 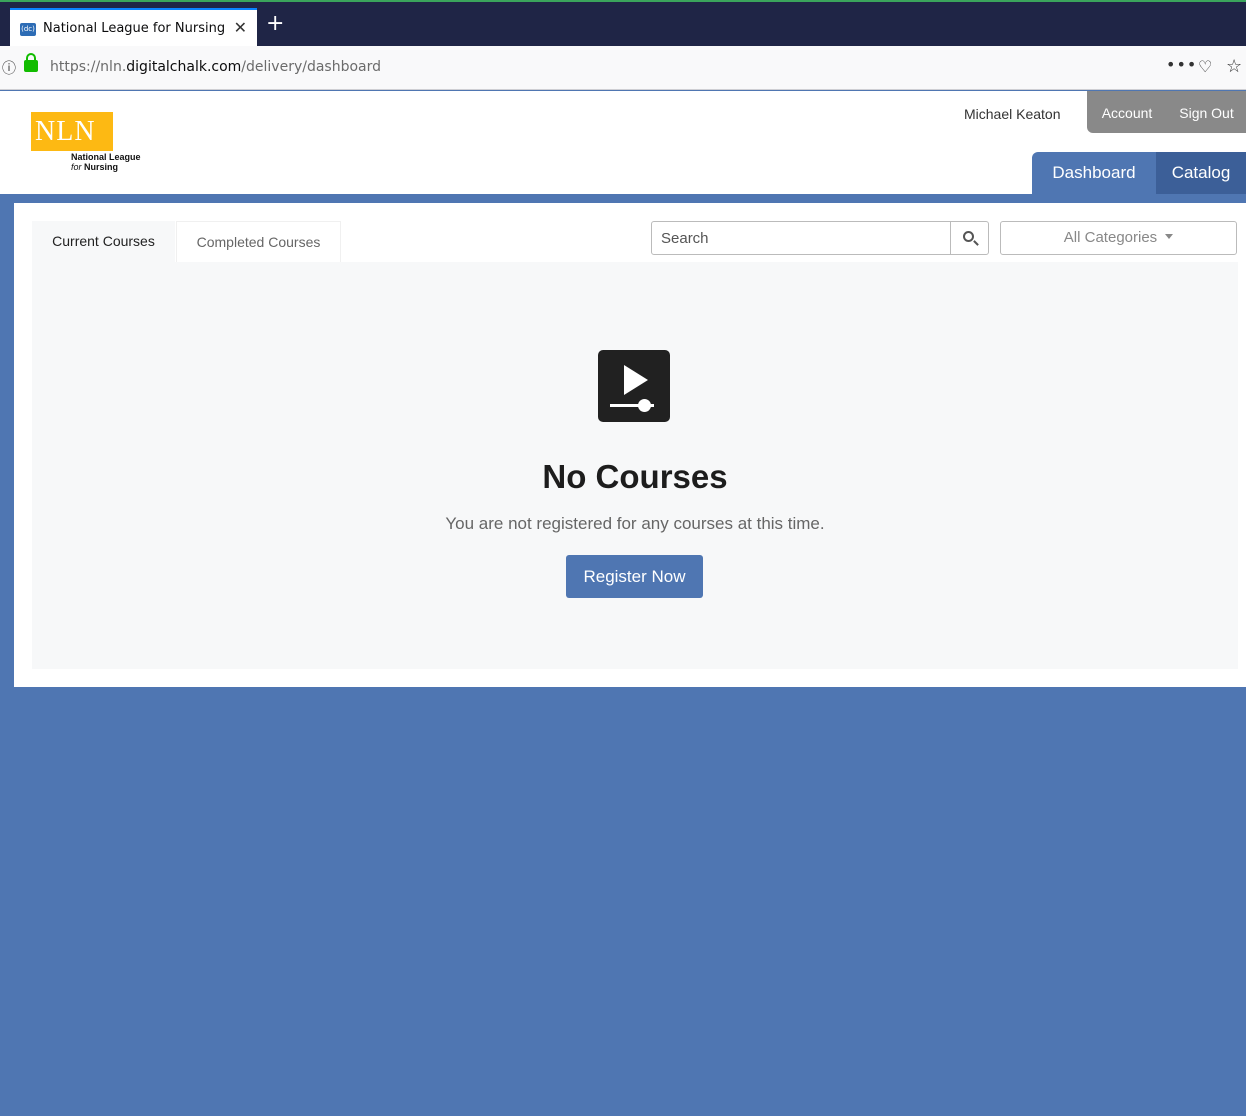 I want to click on nln-logo: NLN, so click(x=72, y=131).